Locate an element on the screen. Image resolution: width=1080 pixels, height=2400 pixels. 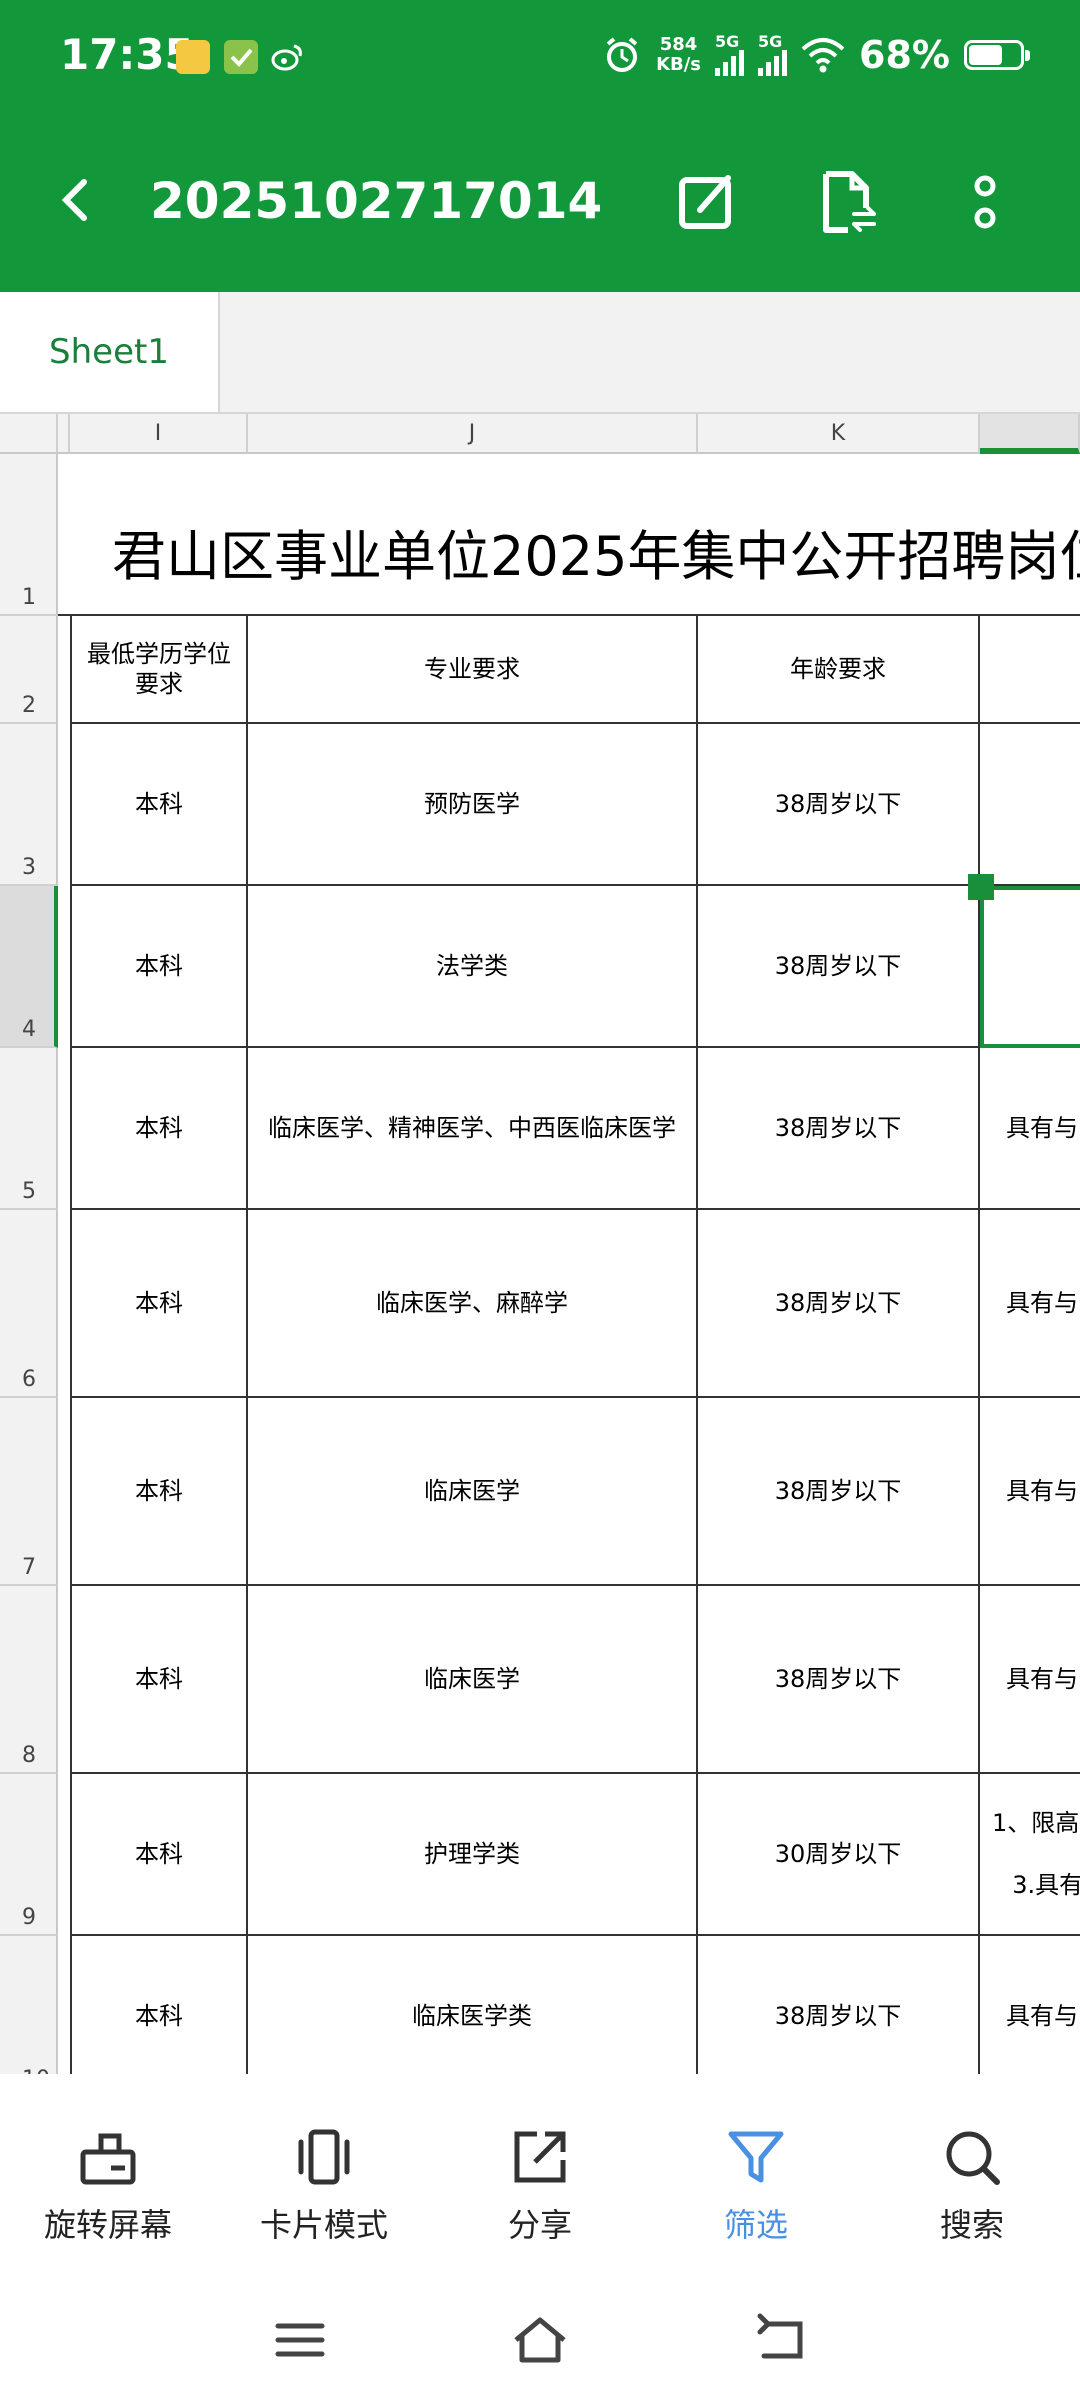
sheet-tabs: Sheet1 is located at coordinates (540, 353).